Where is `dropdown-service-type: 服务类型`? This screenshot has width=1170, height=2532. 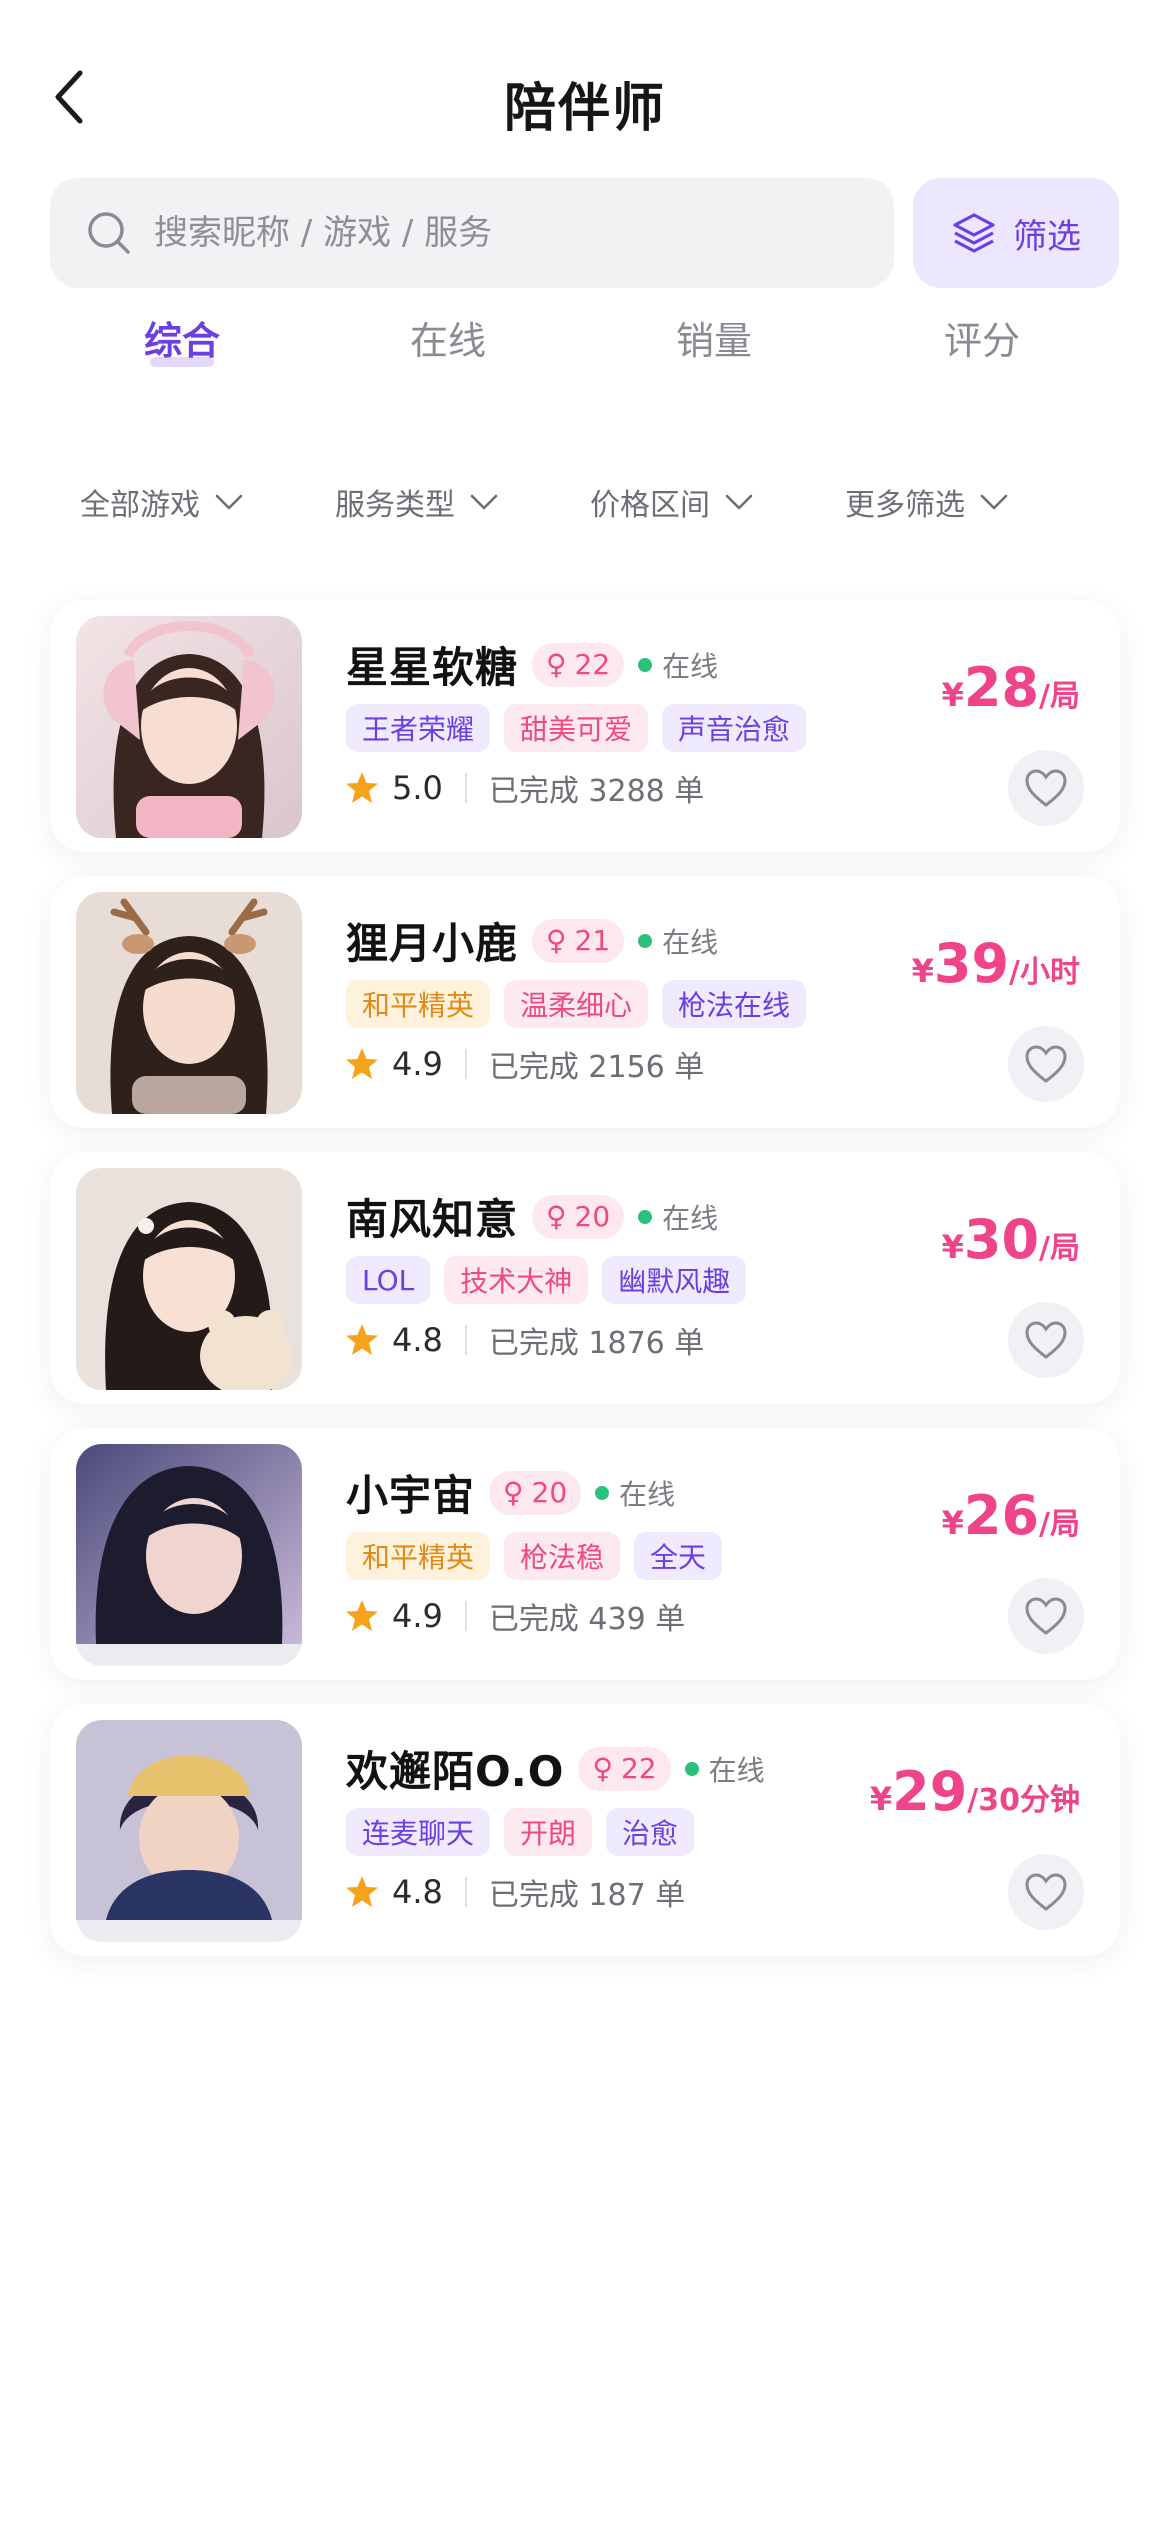
dropdown-service-type: 服务类型 is located at coordinates (417, 502).